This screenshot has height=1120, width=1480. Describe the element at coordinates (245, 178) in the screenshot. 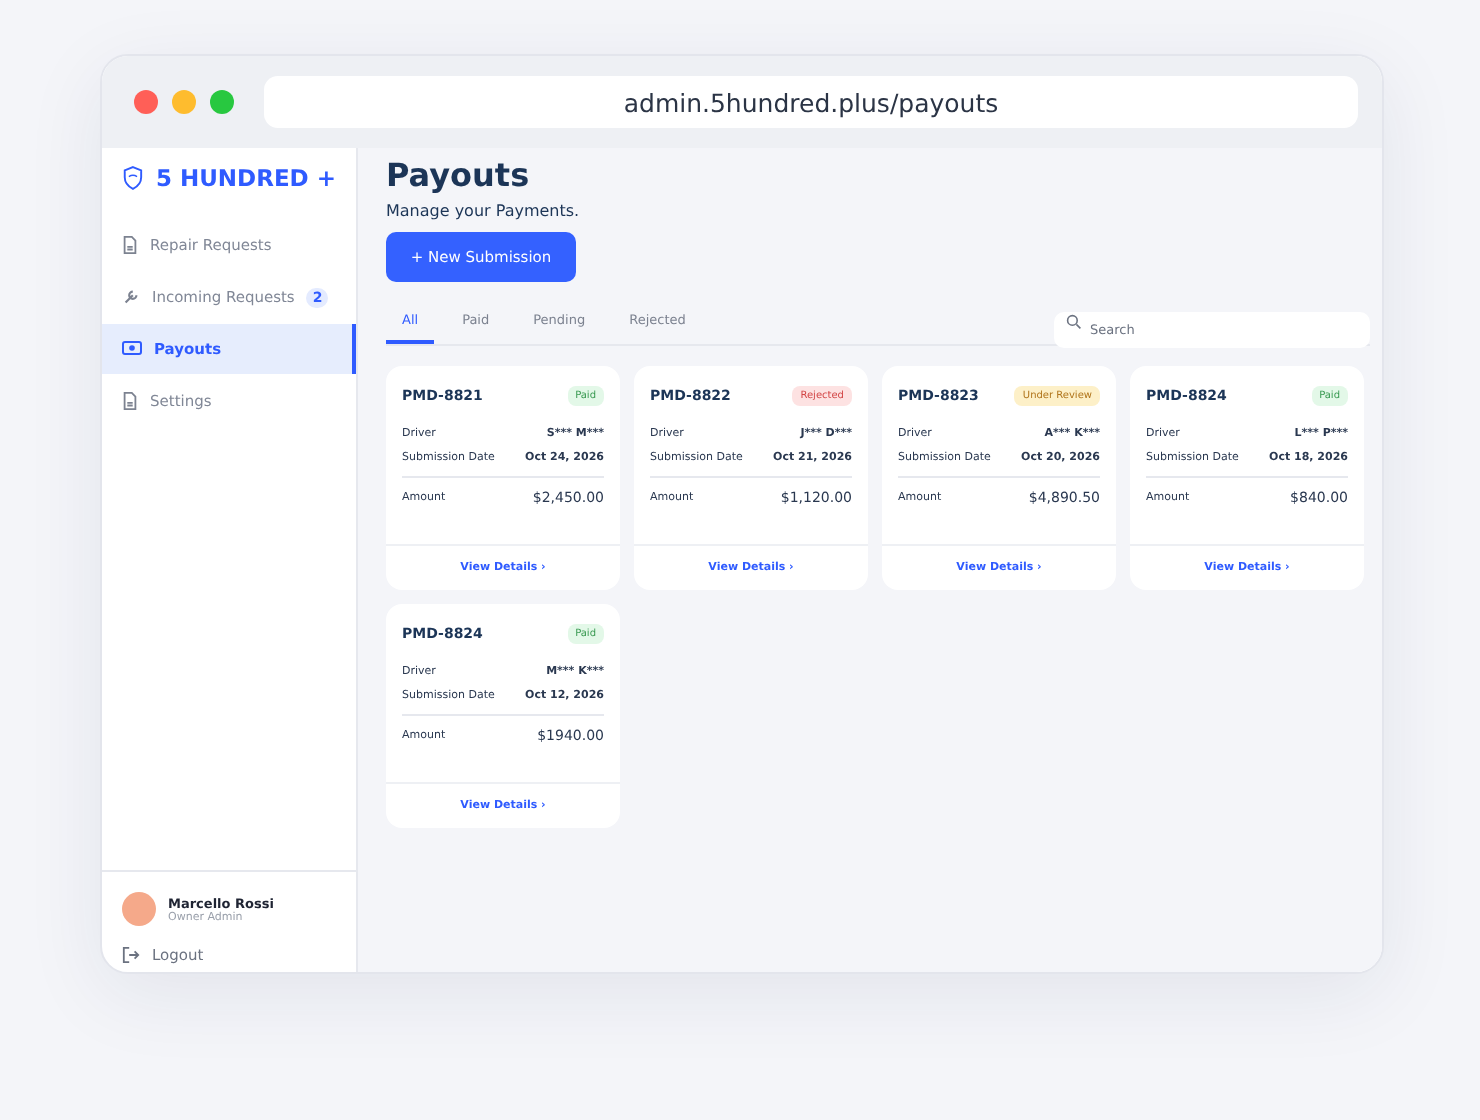

I see `logo-text: 5 HUNDRED +` at that location.